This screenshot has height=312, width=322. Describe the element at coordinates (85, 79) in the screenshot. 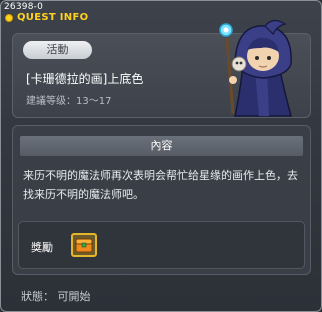

I see `quest-name: [卡珊德拉的画]上底色` at that location.